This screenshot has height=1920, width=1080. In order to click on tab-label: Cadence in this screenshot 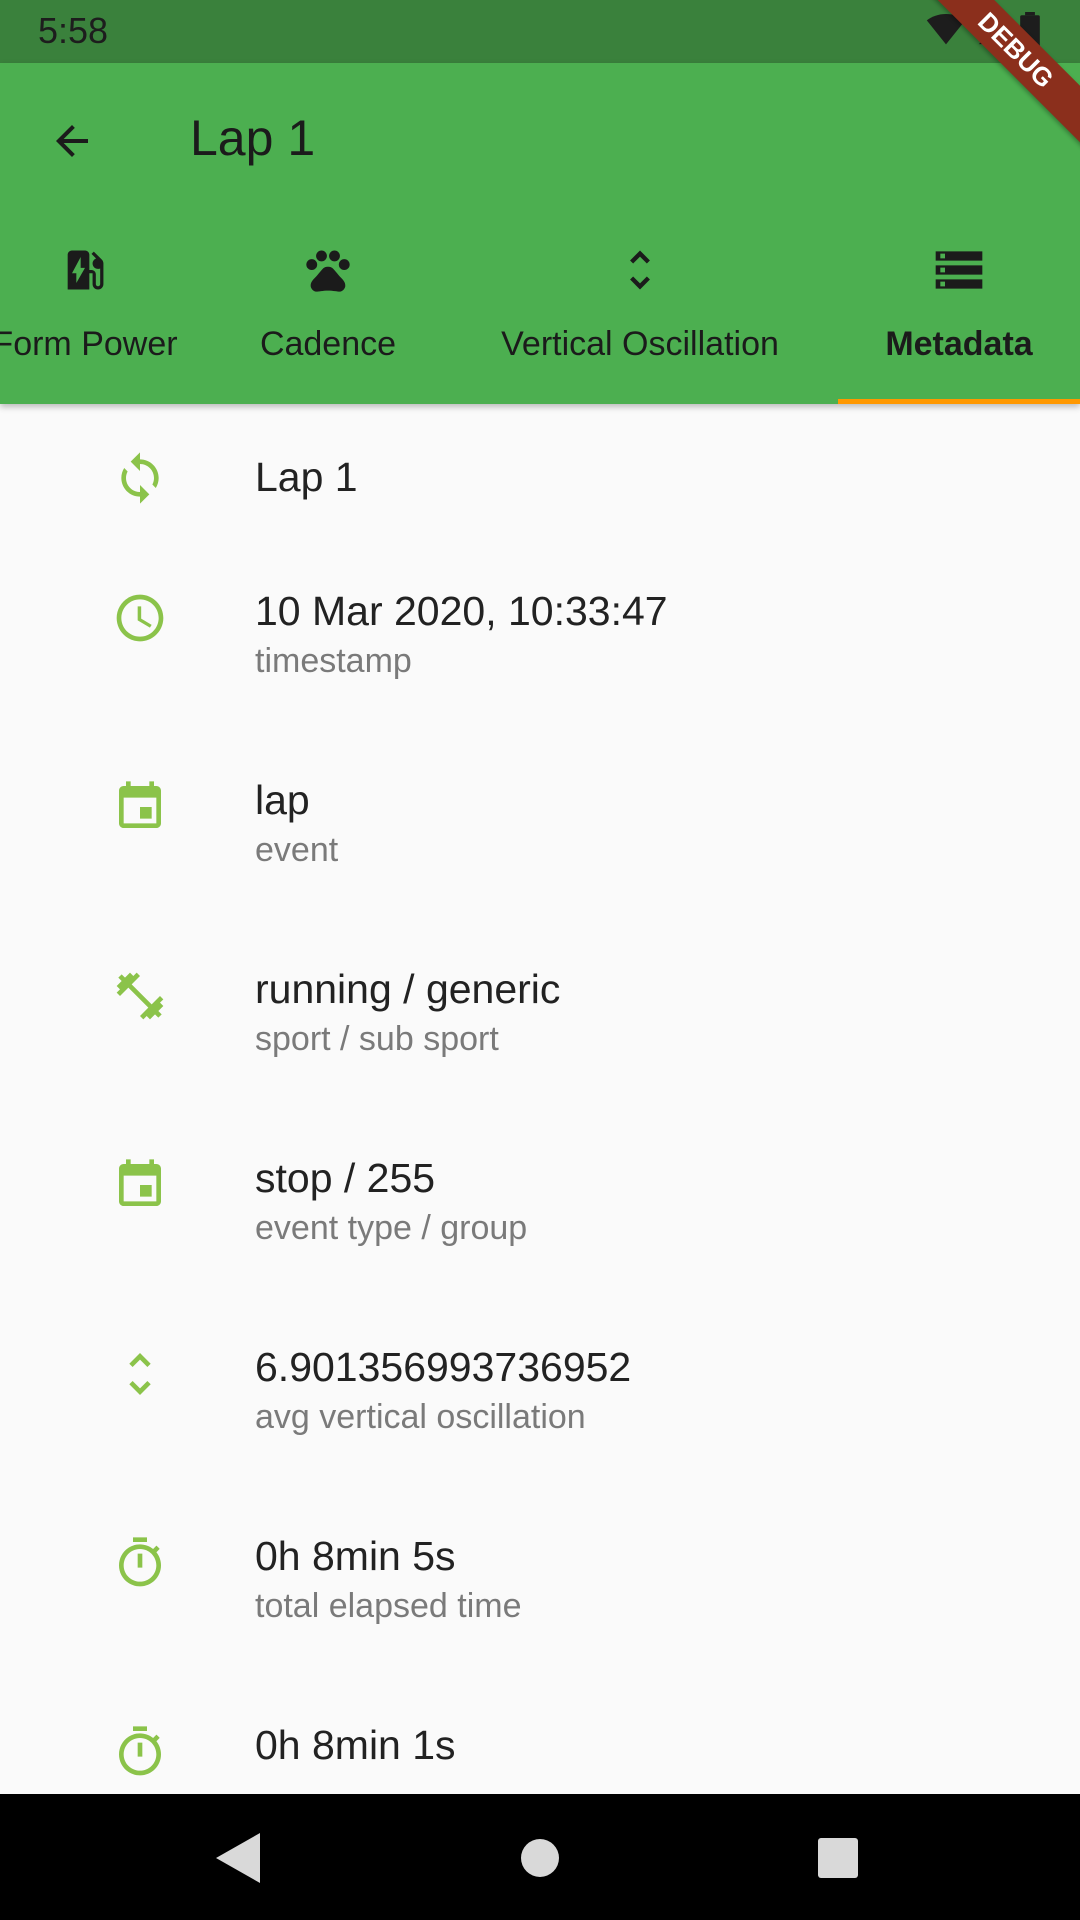, I will do `click(328, 344)`.